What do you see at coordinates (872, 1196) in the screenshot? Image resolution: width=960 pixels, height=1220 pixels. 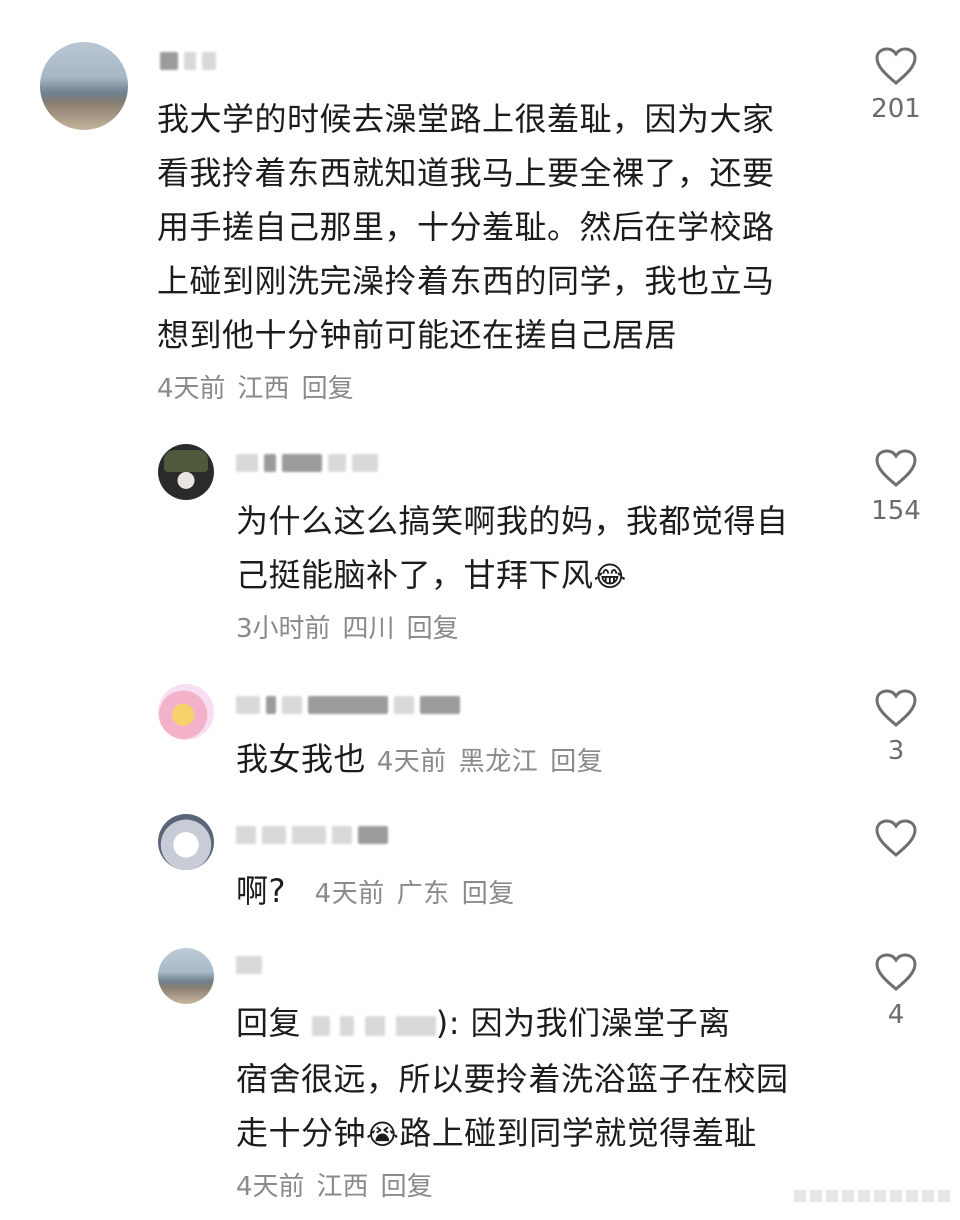 I see `watermark-blurred` at bounding box center [872, 1196].